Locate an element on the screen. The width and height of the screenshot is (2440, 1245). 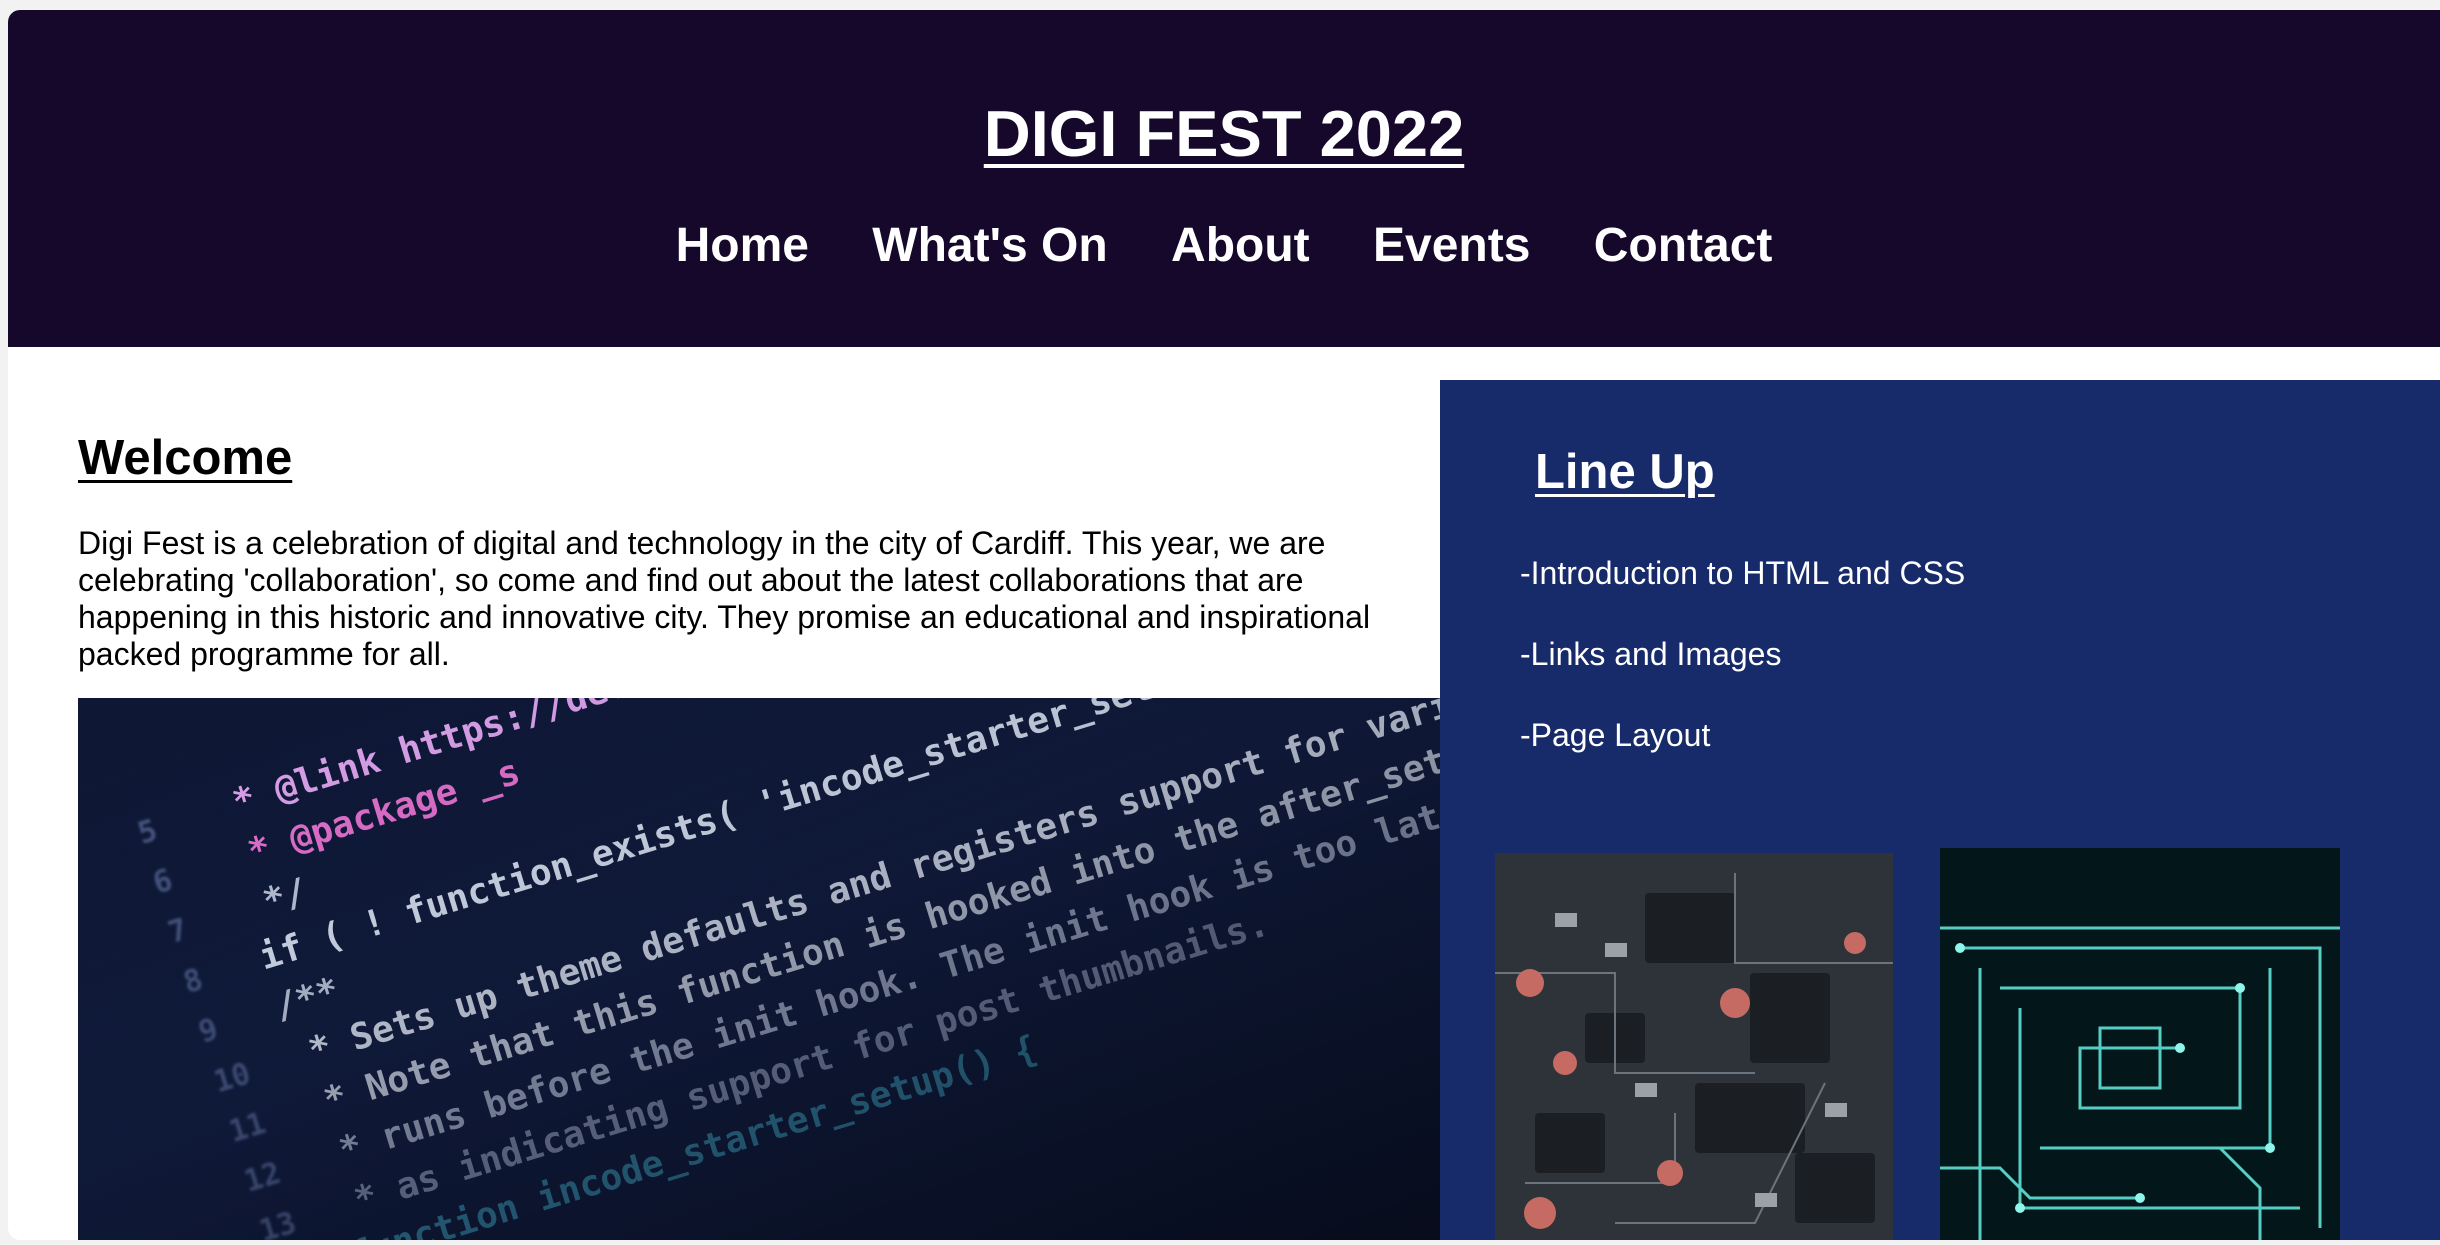
lineup-heading: Line Up is located at coordinates (1625, 472).